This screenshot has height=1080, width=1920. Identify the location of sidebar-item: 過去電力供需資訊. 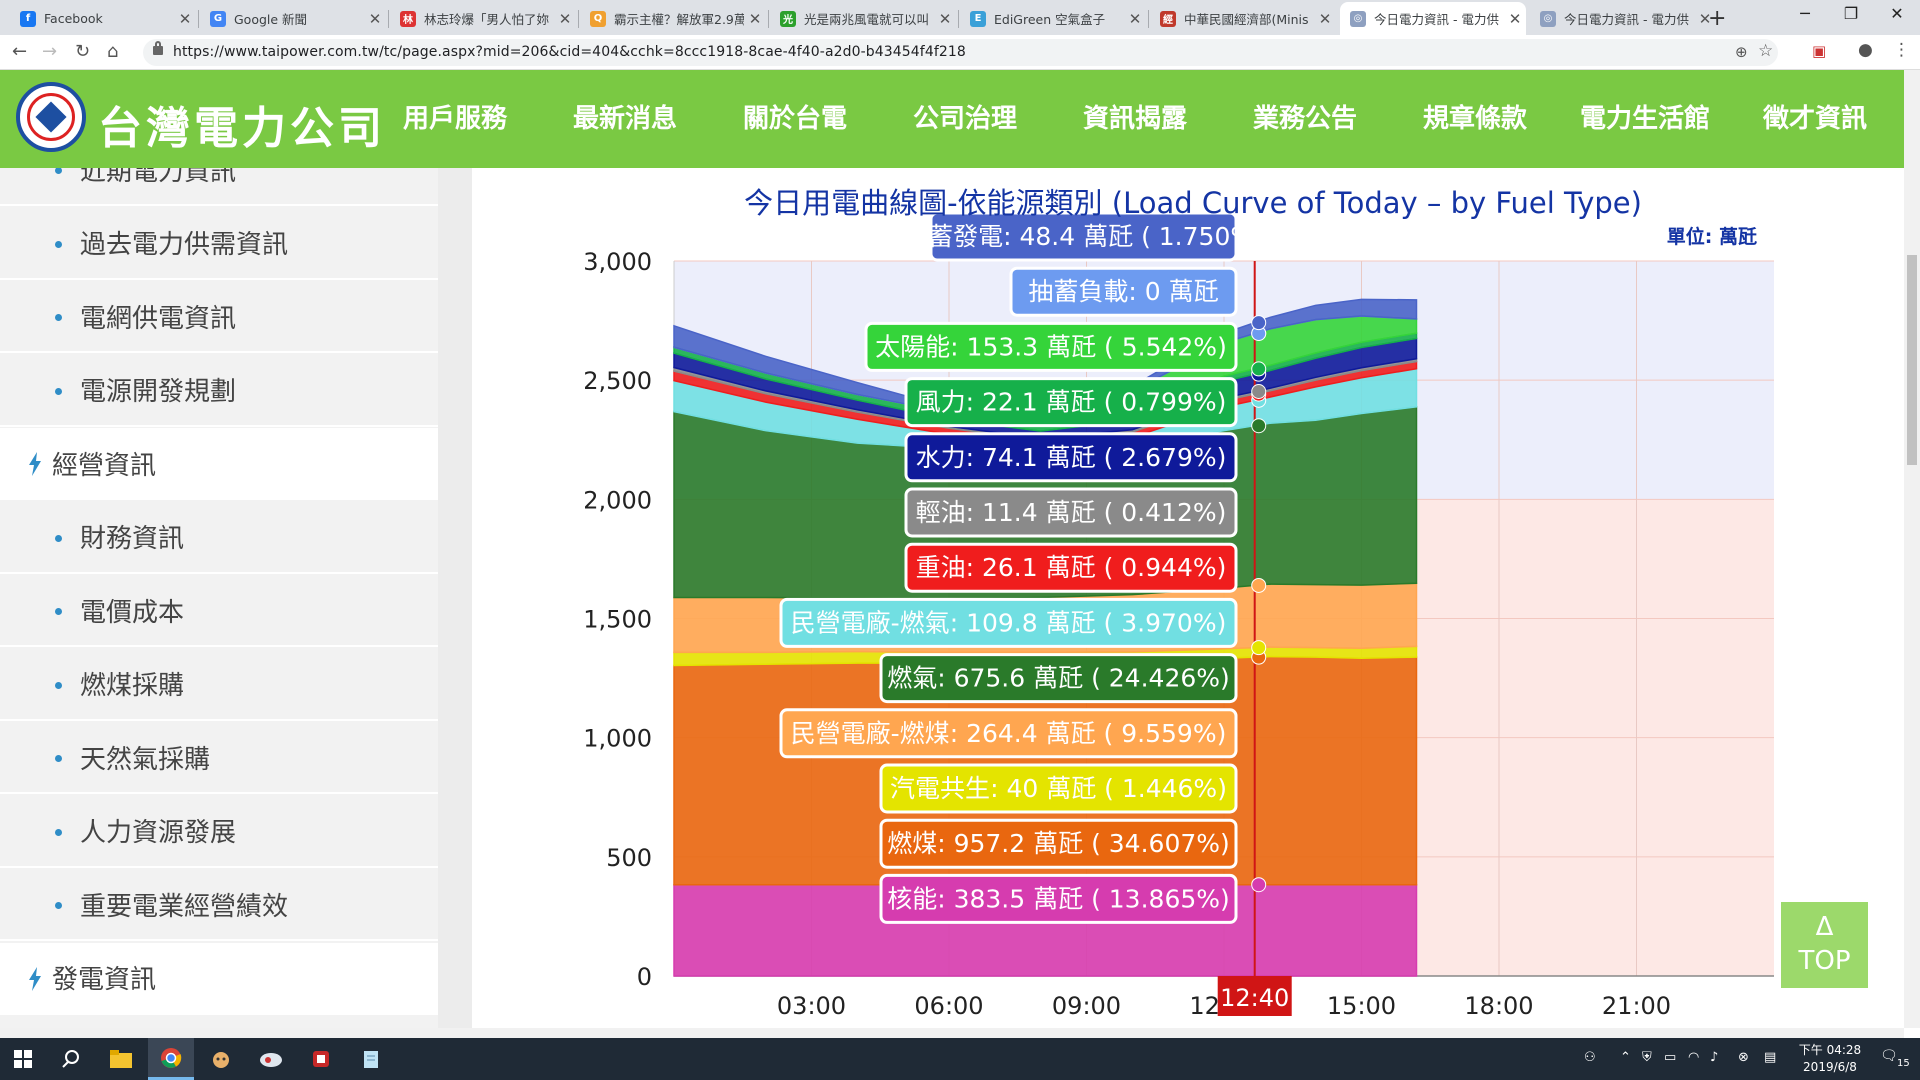
(219, 243).